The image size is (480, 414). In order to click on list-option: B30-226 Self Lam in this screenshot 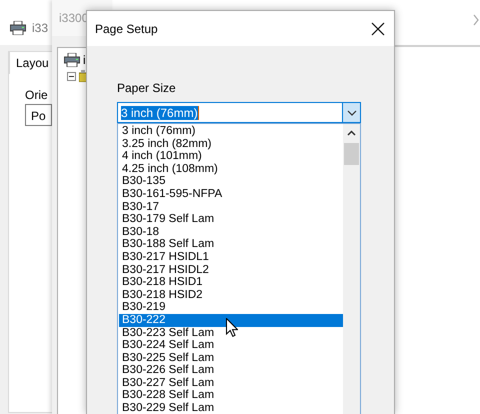, I will do `click(231, 370)`.